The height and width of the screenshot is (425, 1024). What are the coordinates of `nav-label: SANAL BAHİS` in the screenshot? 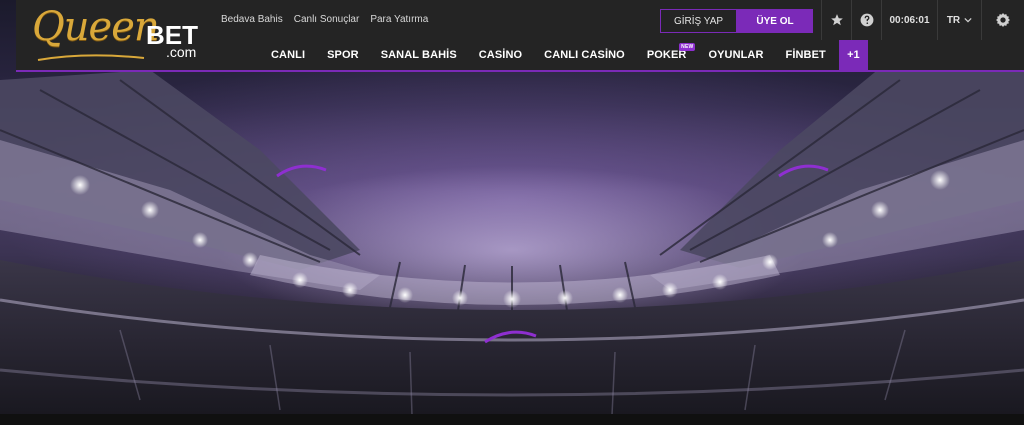 It's located at (418, 55).